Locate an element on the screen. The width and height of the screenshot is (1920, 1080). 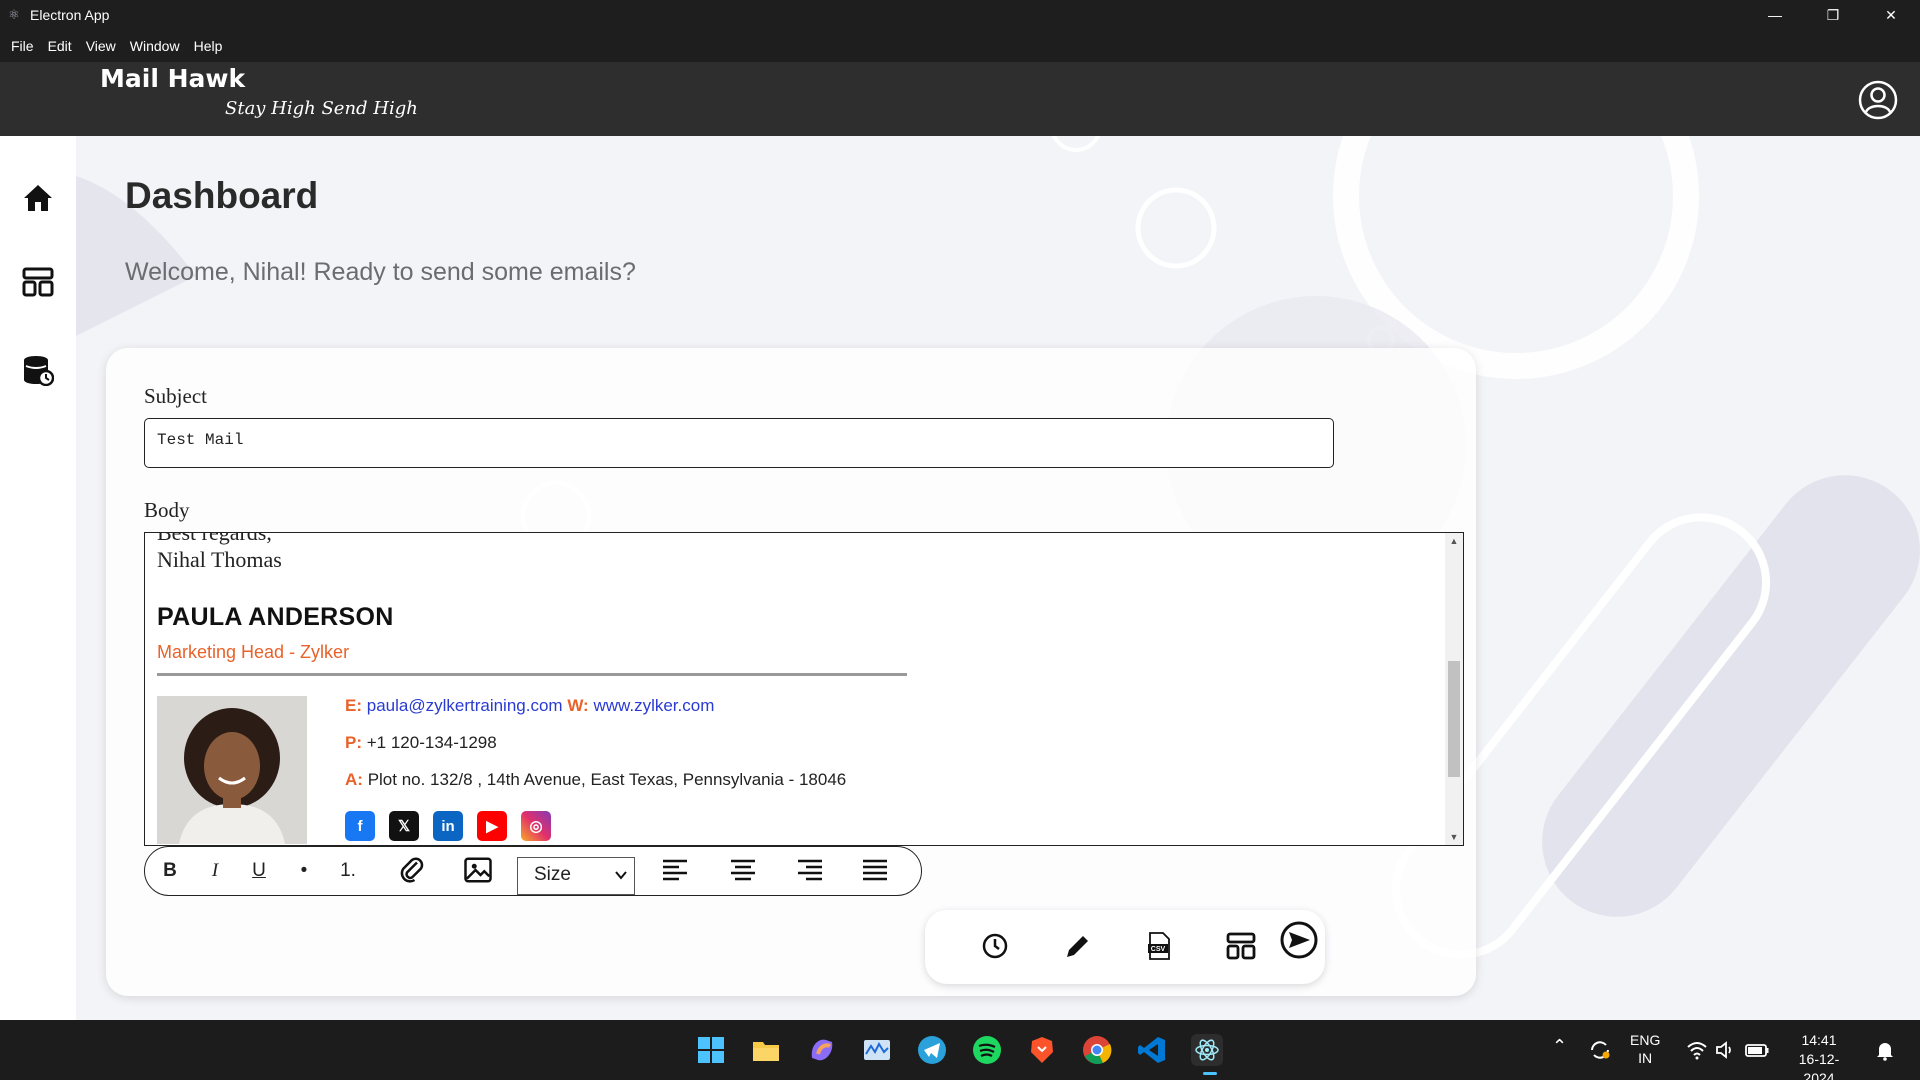
subject-input: Test Mail is located at coordinates (739, 443).